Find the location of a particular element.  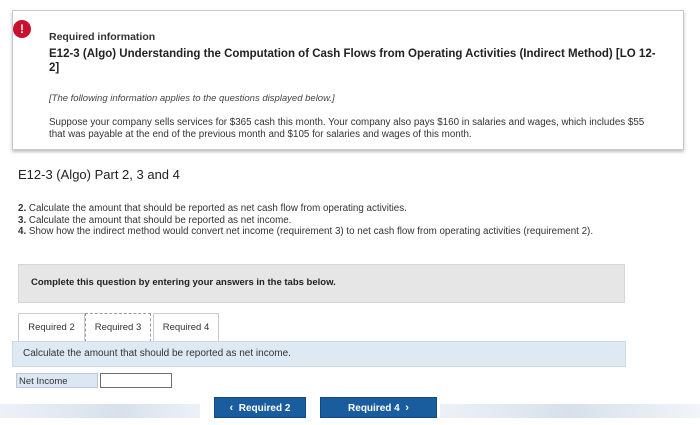

chevron-left-icon: ‹ is located at coordinates (231, 408).